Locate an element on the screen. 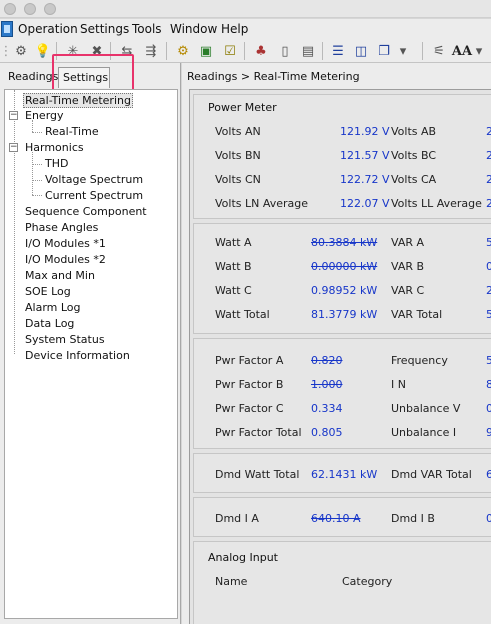  pwr-factor-b-label: Pwr Factor B is located at coordinates (249, 384).